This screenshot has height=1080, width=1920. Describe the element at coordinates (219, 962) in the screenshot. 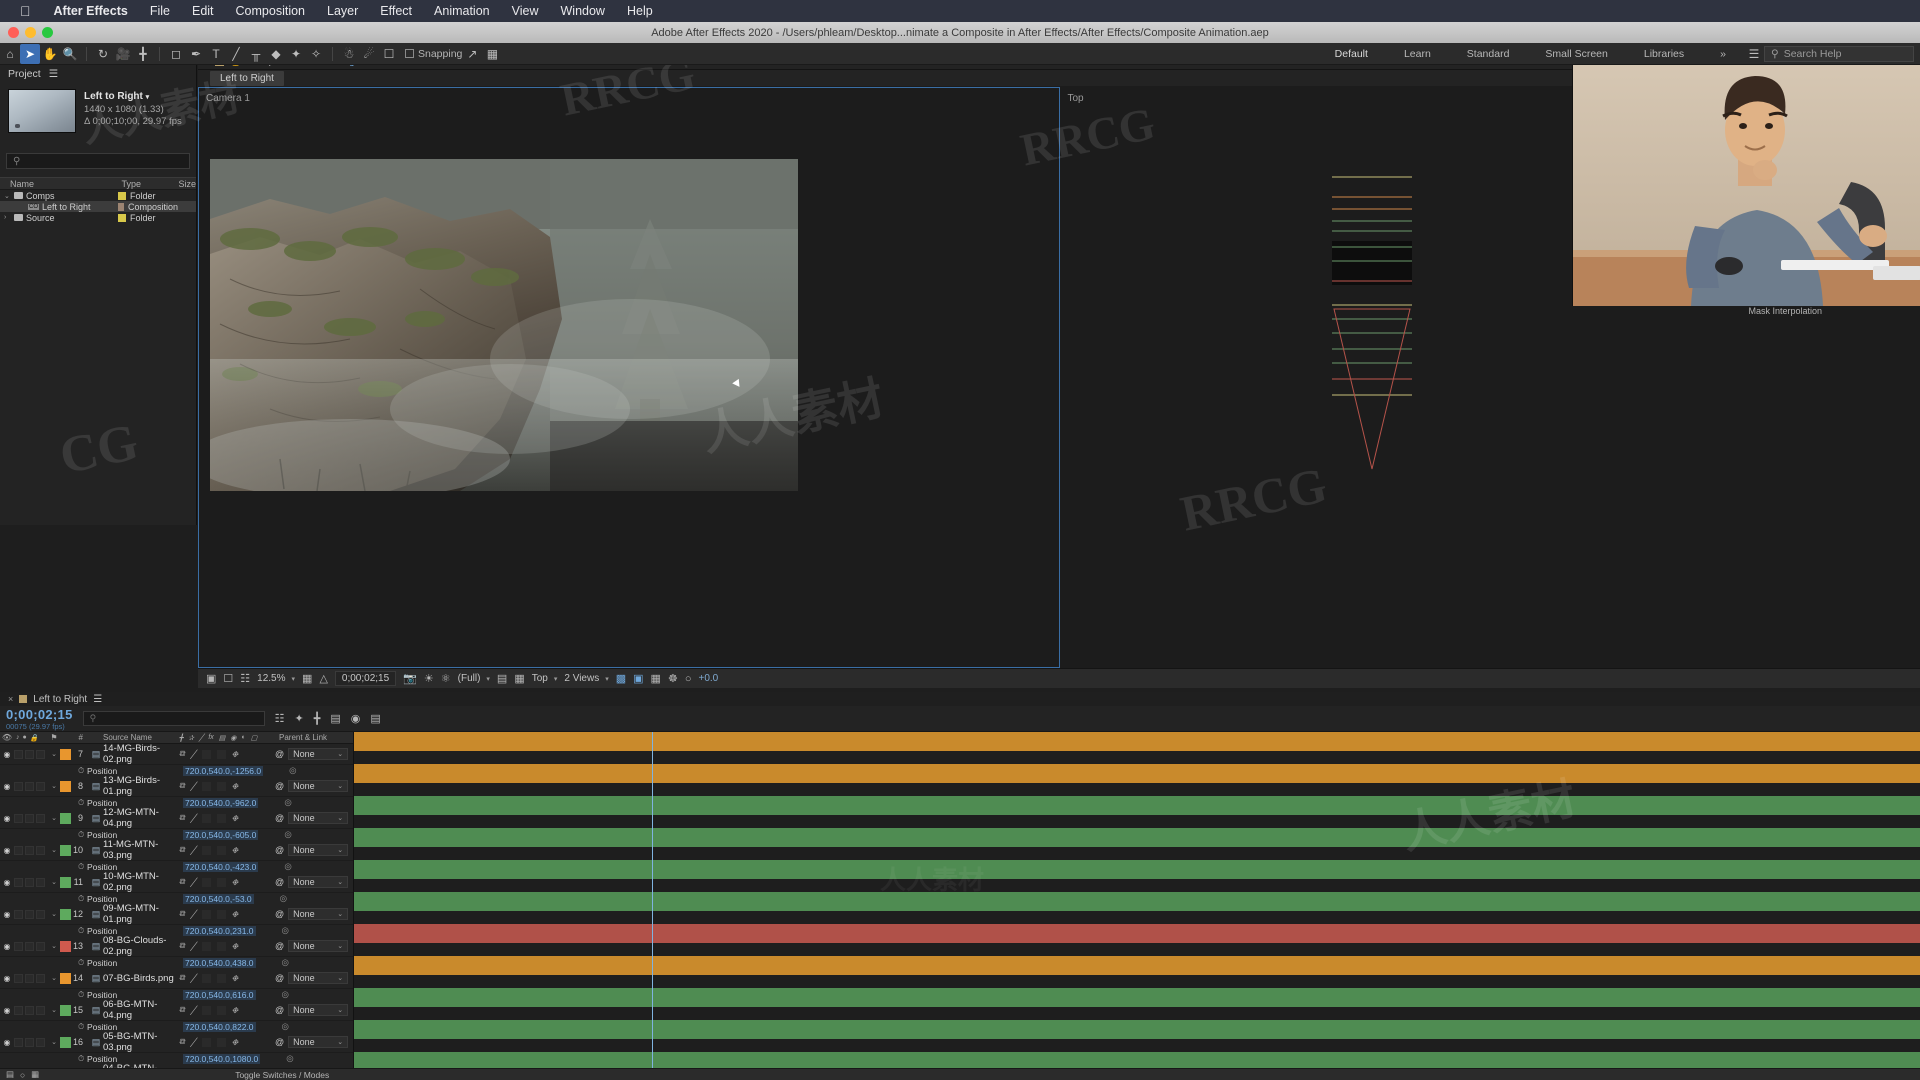

I see `property-value: 720.0,540.0,438.0` at that location.